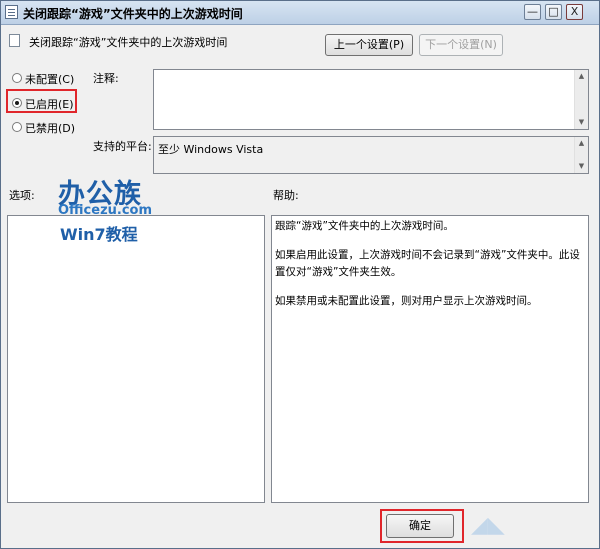 Image resolution: width=600 pixels, height=549 pixels. I want to click on policy-name: 关闭跟踪“游戏”文件夹中的上次游戏时间, so click(128, 42).